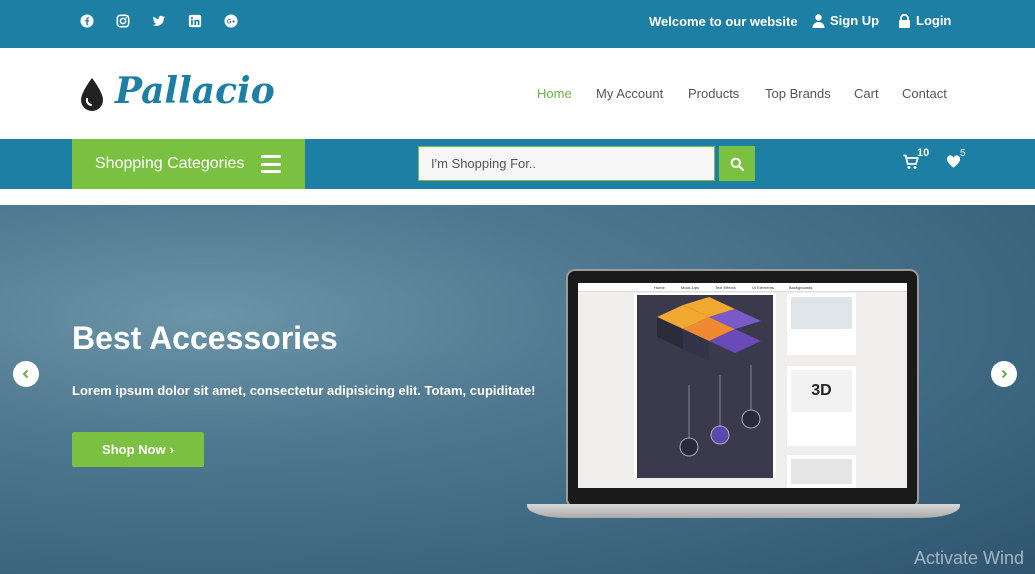 The height and width of the screenshot is (574, 1035). I want to click on linkedin-icon, so click(195, 21).